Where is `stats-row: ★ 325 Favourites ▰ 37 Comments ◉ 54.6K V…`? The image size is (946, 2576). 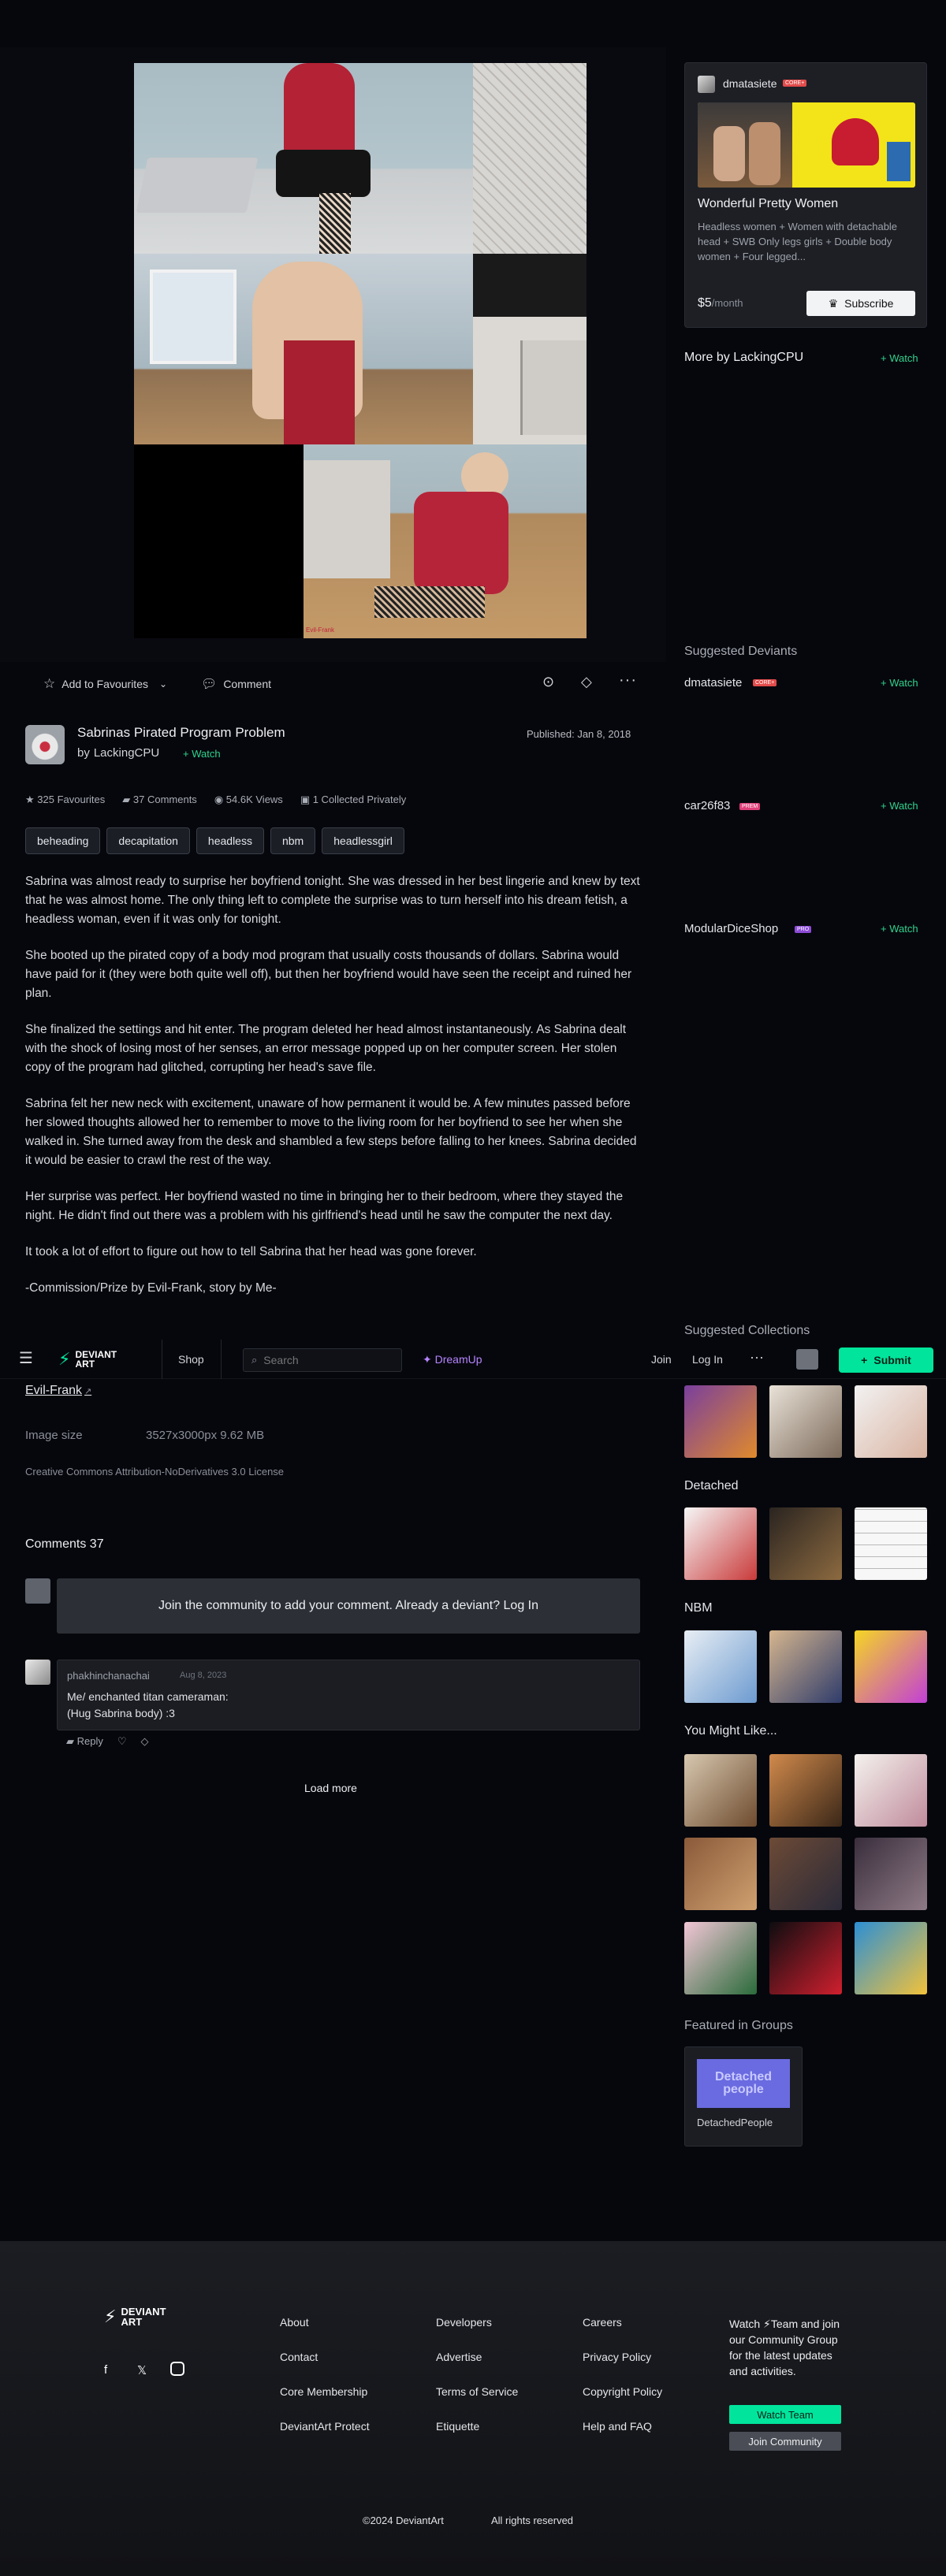
stats-row: ★ 325 Favourites ▰ 37 Comments ◉ 54.6K V… is located at coordinates (215, 800).